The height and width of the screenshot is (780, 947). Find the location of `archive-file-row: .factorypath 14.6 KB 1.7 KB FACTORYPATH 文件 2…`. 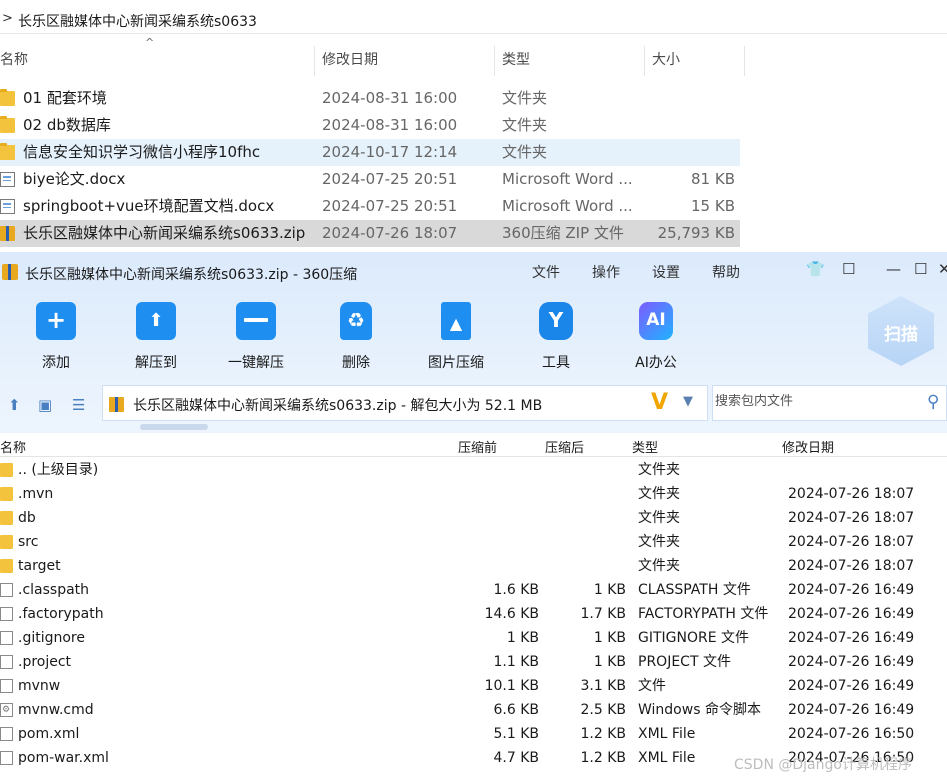

archive-file-row: .factorypath 14.6 KB 1.7 KB FACTORYPATH 文件 2… is located at coordinates (473, 614).